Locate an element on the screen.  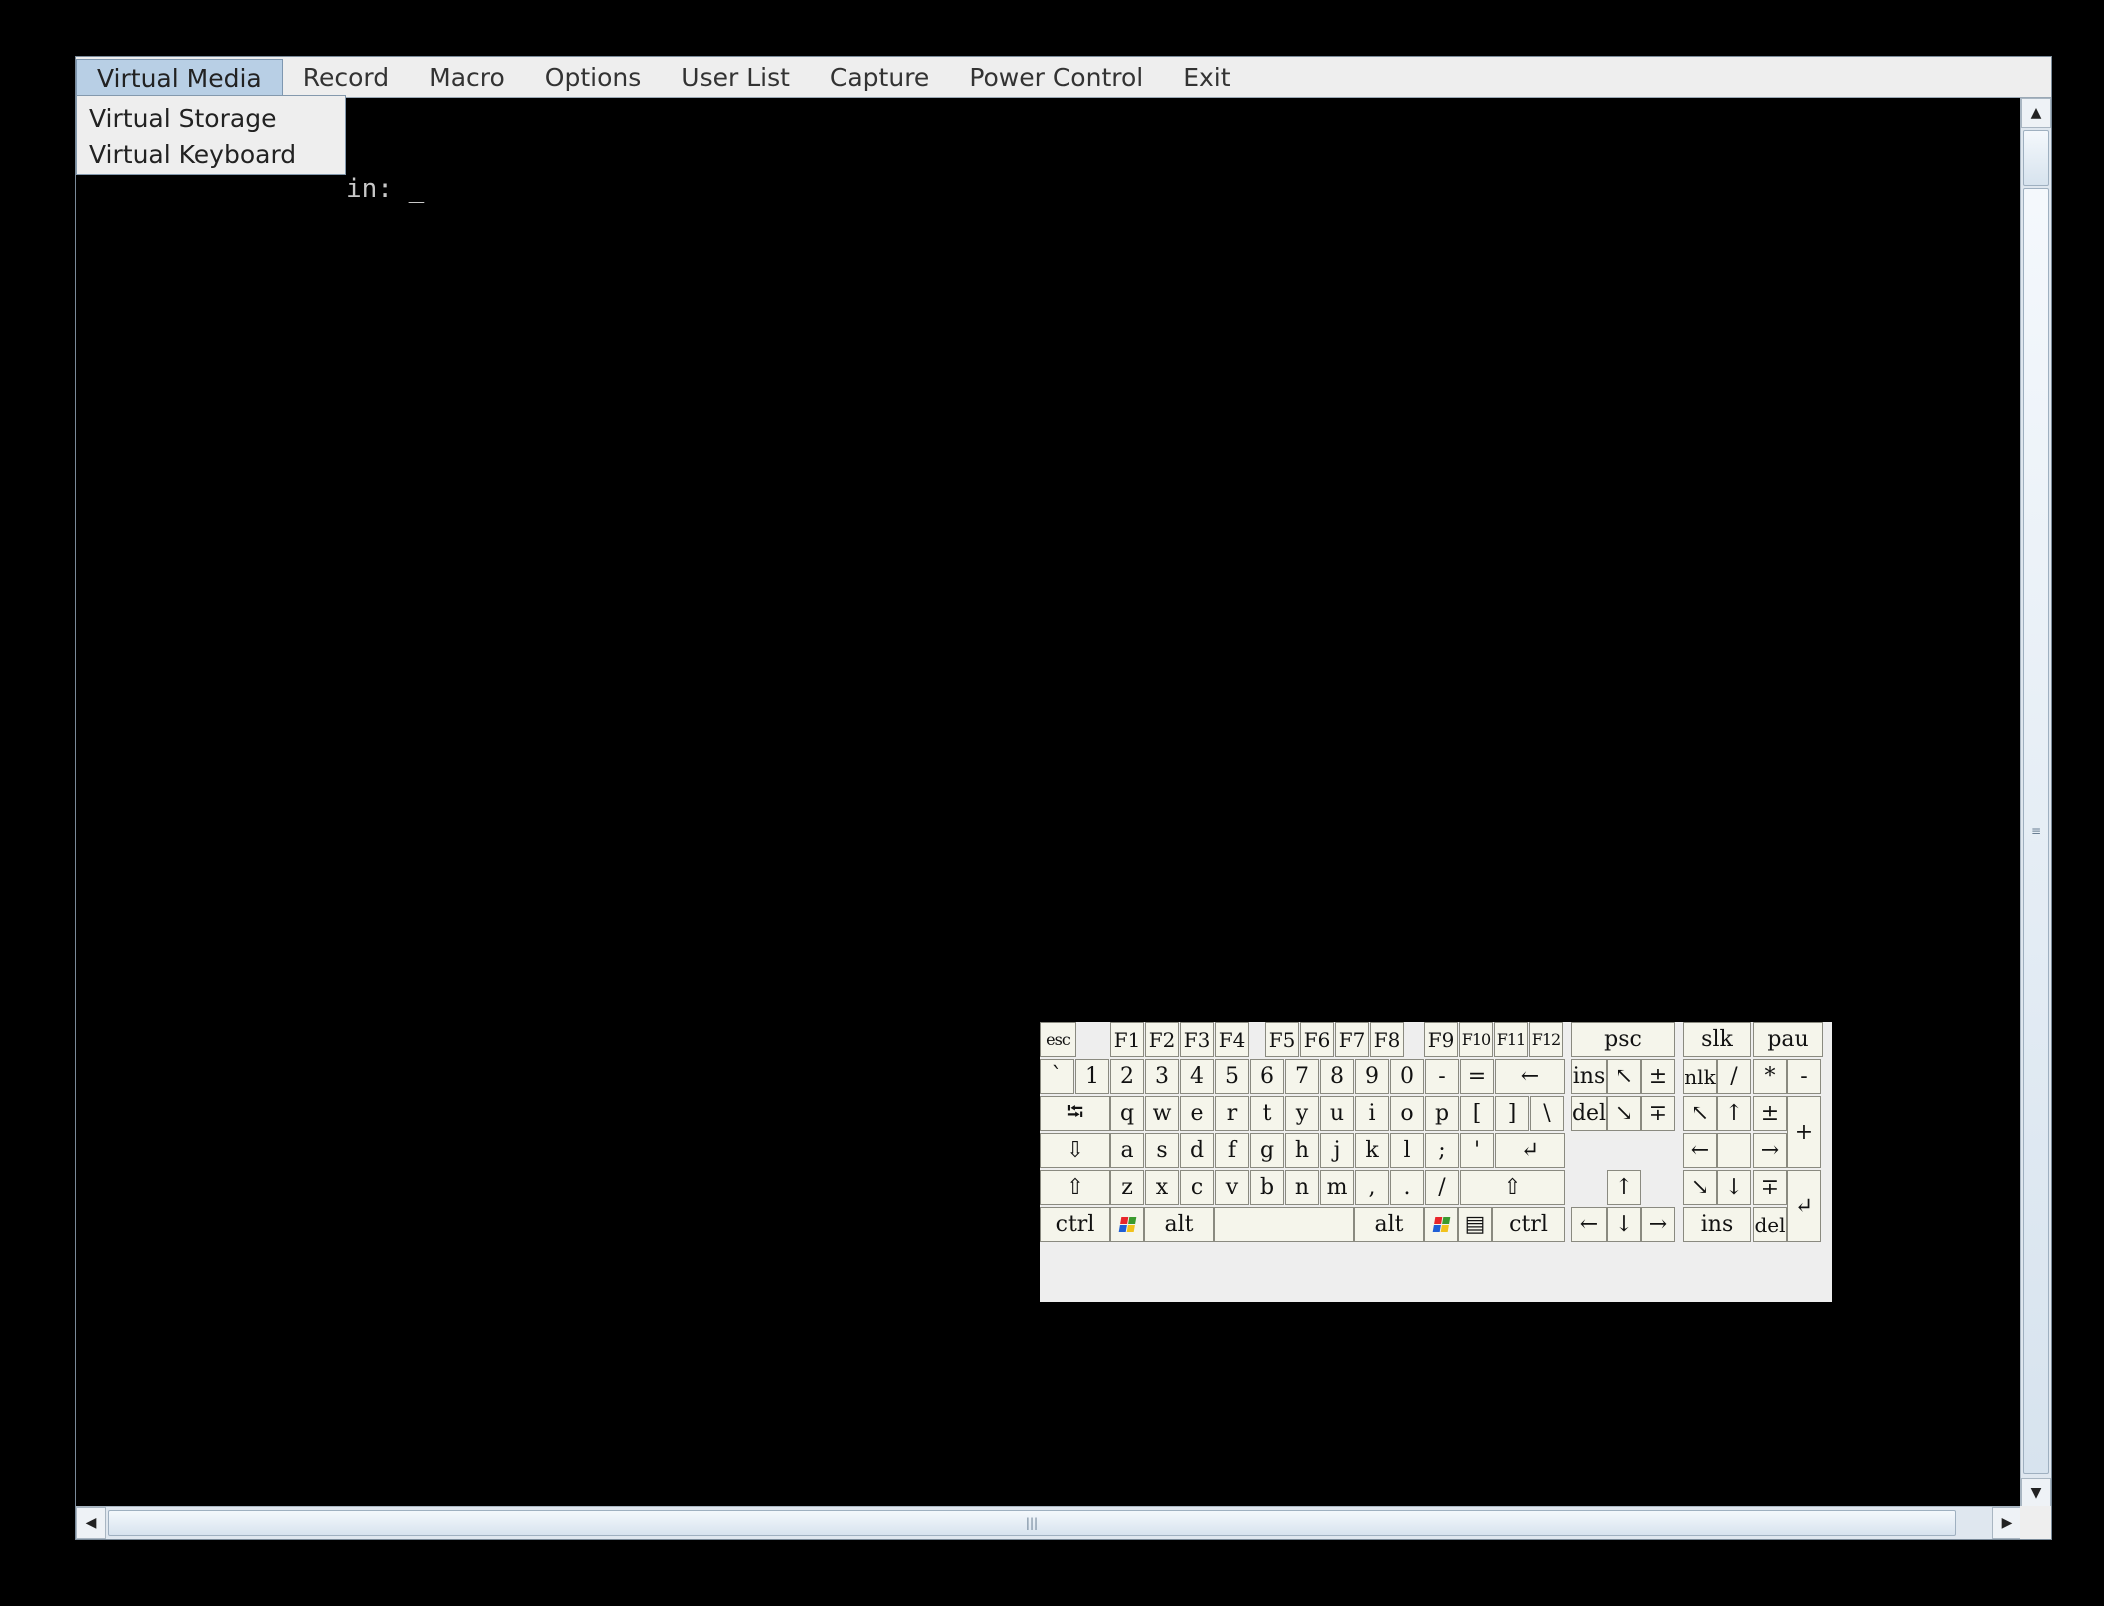
key-nav-pgdn: ∓ is located at coordinates (1658, 1113).